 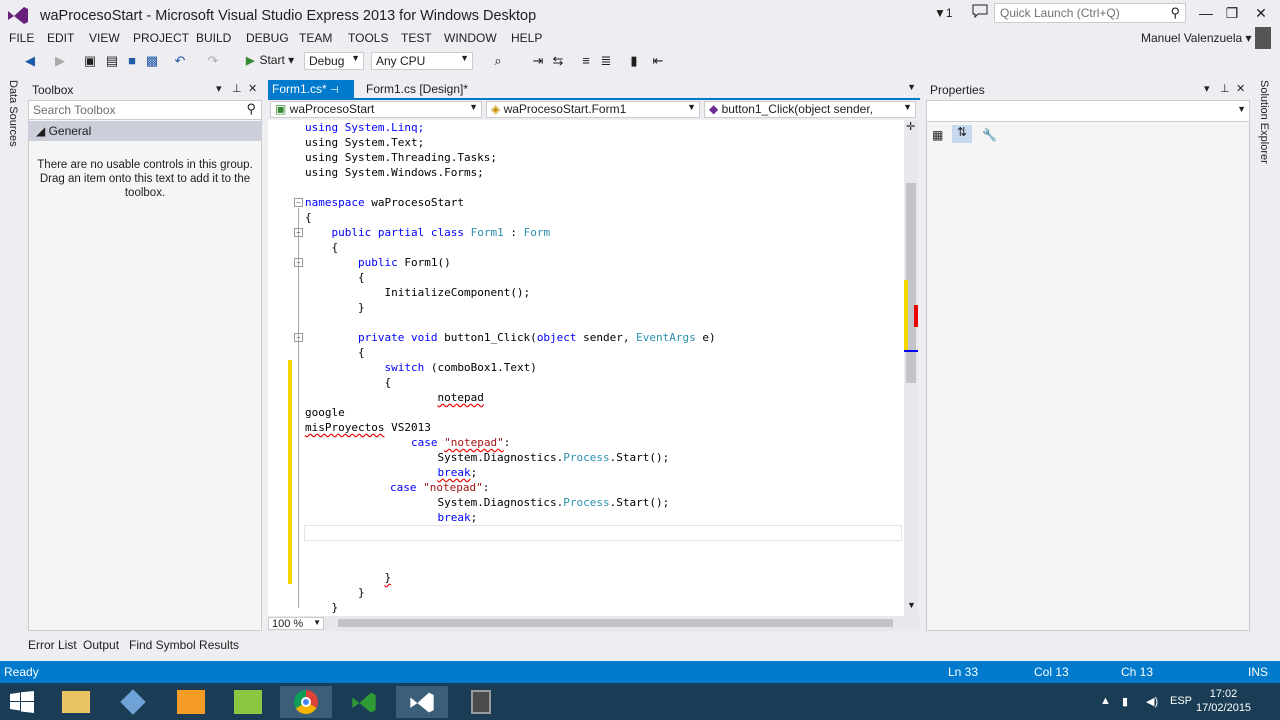 I want to click on redo-icon: ↷, so click(x=213, y=61).